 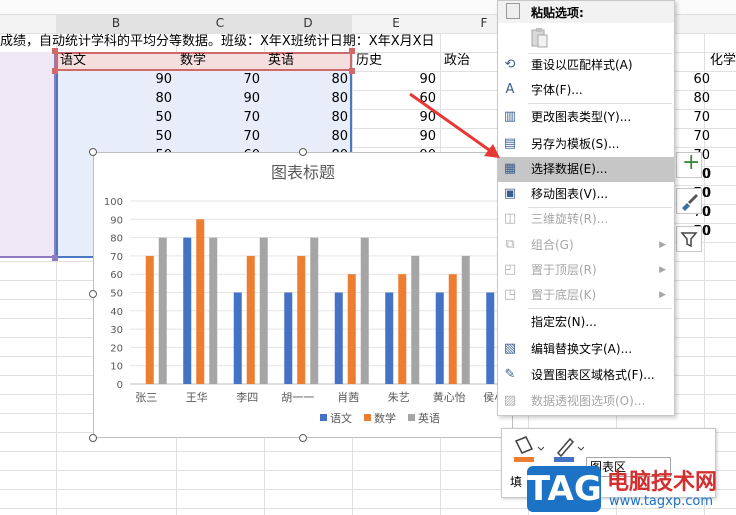 What do you see at coordinates (586, 295) in the screenshot?
I see `menu-item-9: ◳ 置于底层(K) ▶` at bounding box center [586, 295].